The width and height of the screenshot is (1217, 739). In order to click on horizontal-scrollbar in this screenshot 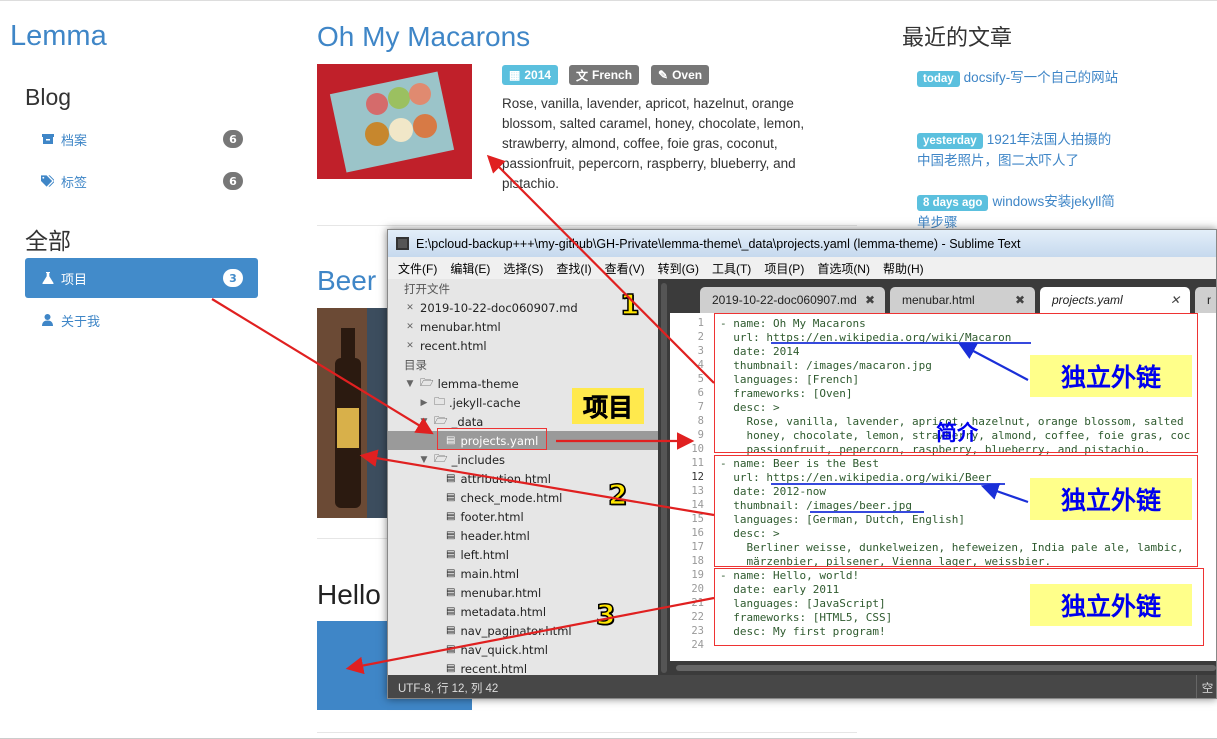, I will do `click(943, 668)`.